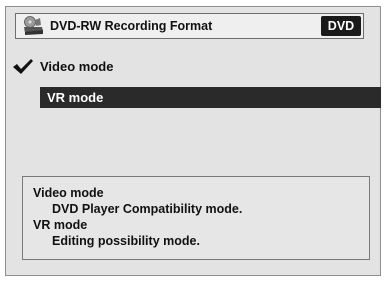 This screenshot has height=282, width=386. What do you see at coordinates (76, 67) in the screenshot?
I see `option-video-mode: Video mode` at bounding box center [76, 67].